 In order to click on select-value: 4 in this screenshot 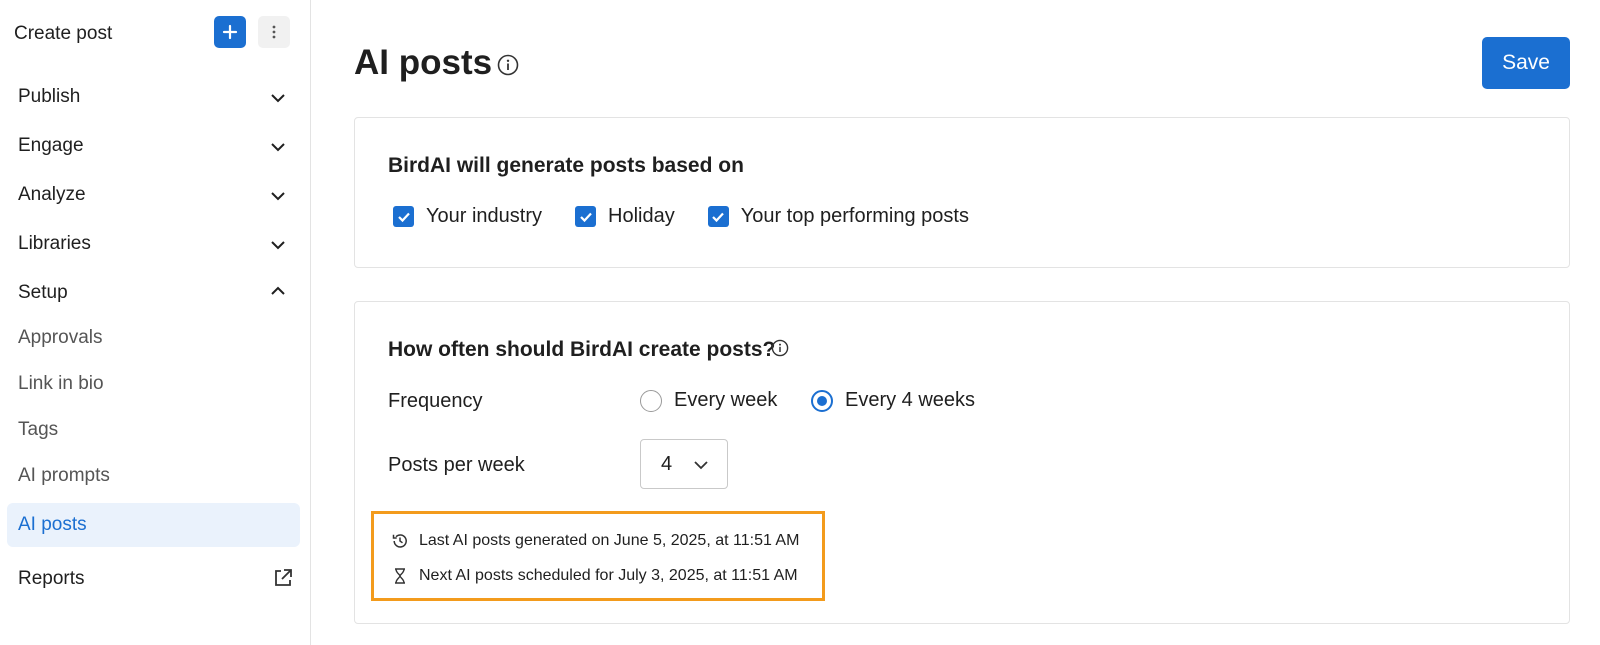, I will do `click(667, 464)`.